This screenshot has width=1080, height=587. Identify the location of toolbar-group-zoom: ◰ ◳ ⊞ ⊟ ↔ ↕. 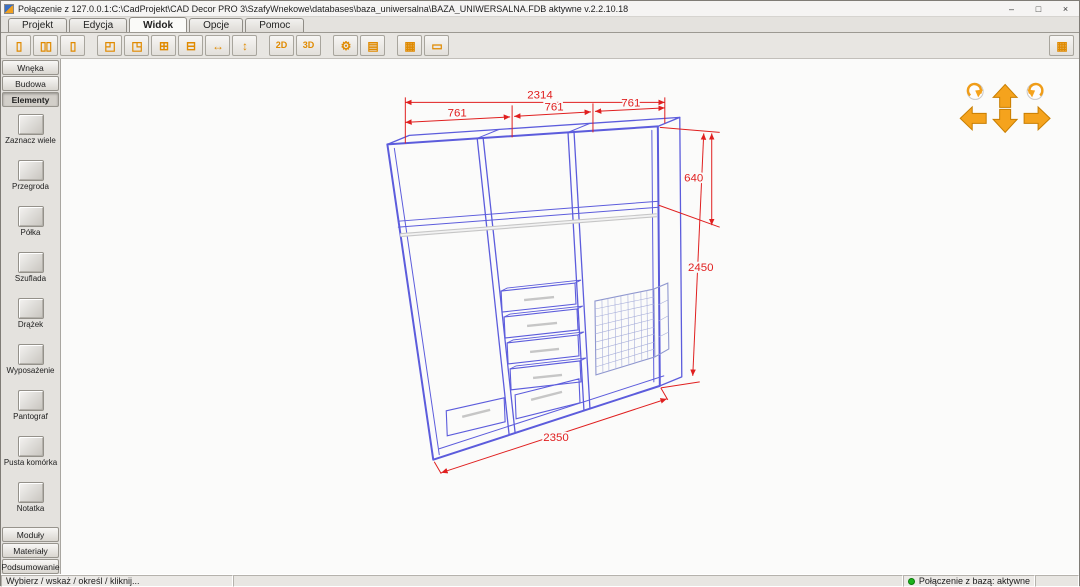
(177, 45).